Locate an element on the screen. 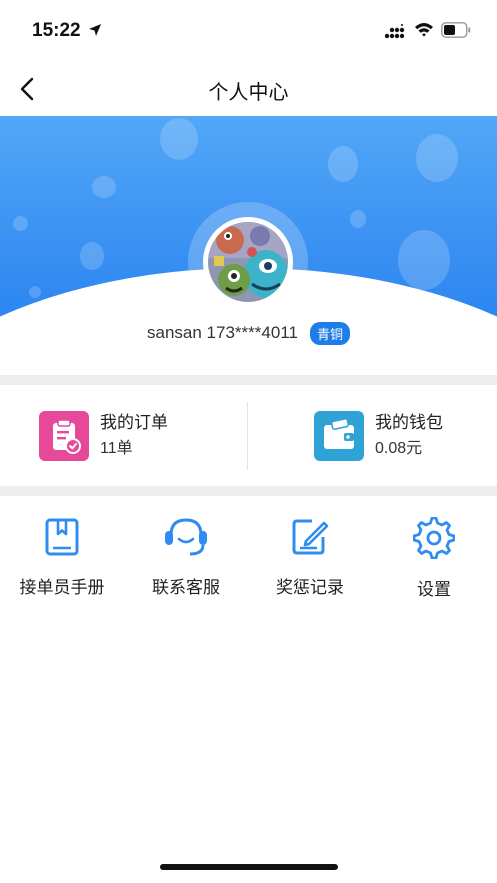  home-indicator is located at coordinates (249, 867).